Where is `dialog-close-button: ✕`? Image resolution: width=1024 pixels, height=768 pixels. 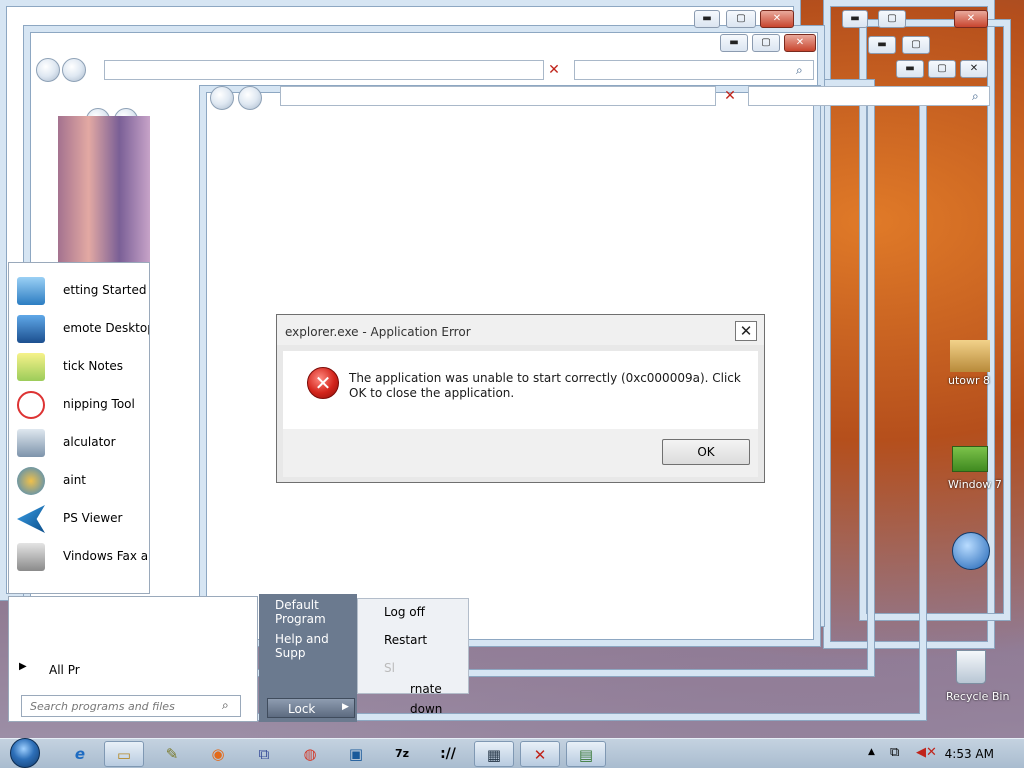
dialog-close-button: ✕ is located at coordinates (746, 331).